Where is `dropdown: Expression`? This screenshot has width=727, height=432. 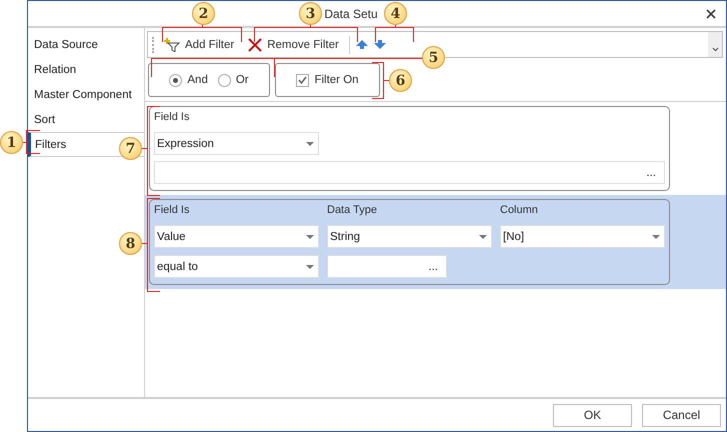 dropdown: Expression is located at coordinates (236, 143).